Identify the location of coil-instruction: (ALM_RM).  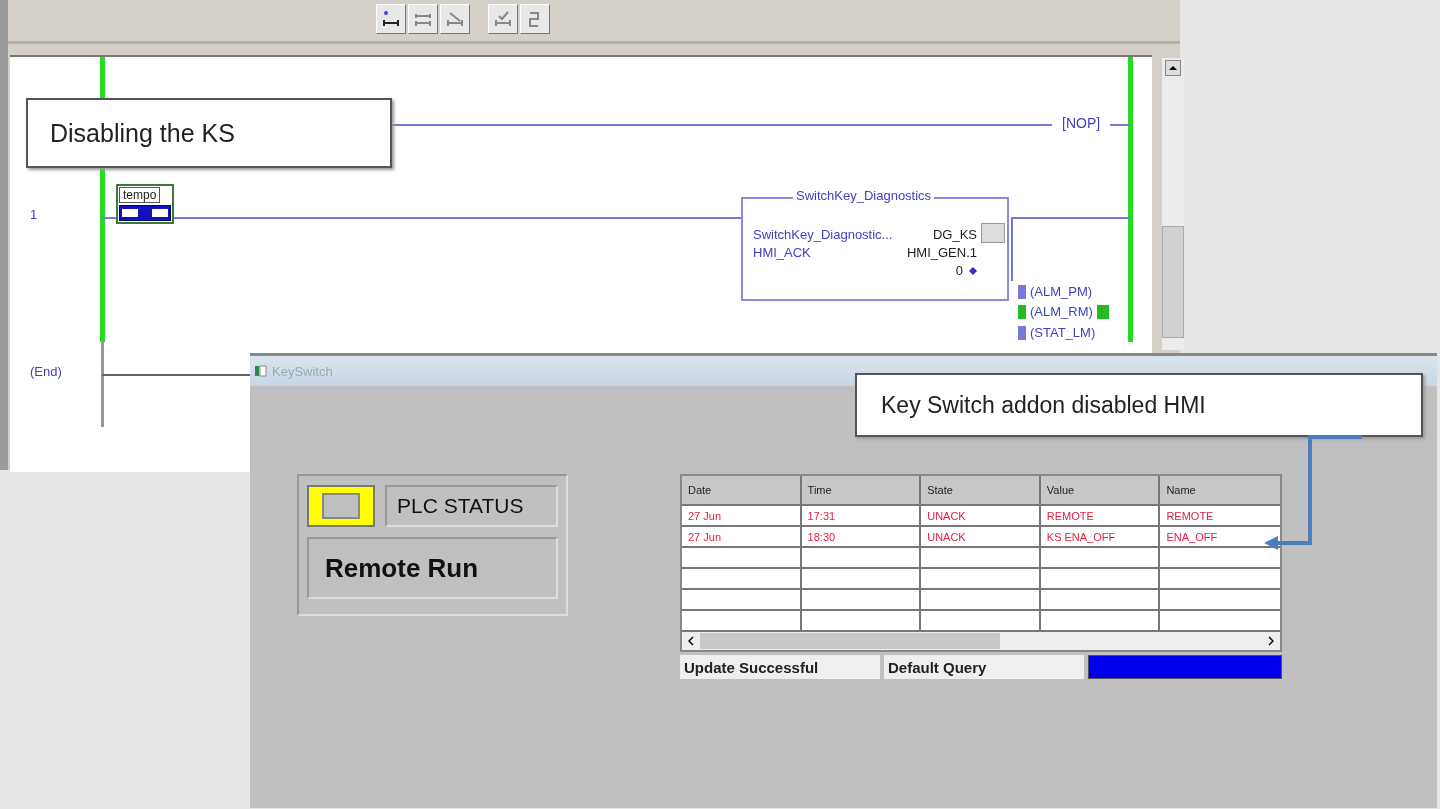
(1063, 312).